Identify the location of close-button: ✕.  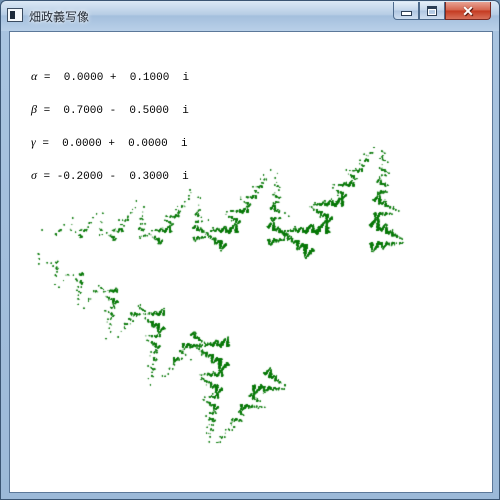
(468, 11).